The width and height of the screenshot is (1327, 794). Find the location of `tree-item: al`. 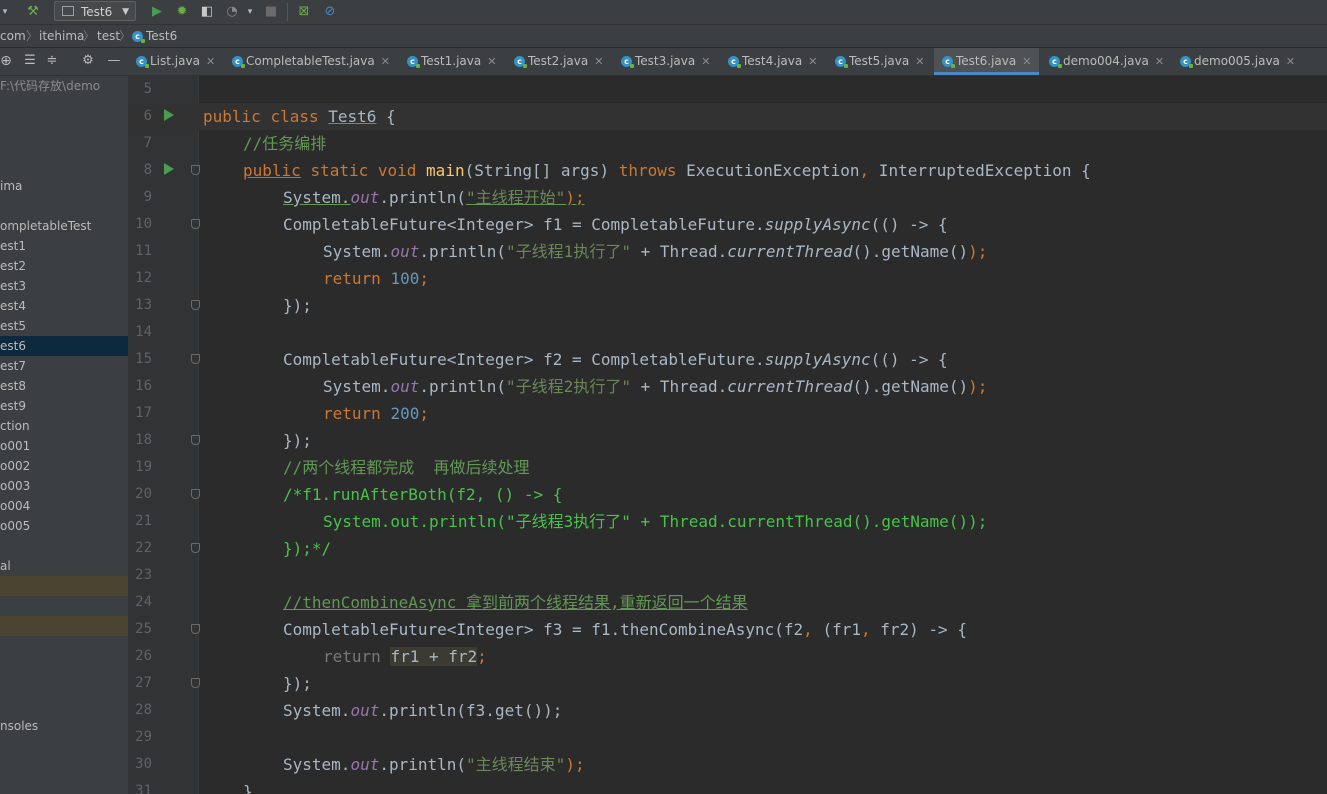

tree-item: al is located at coordinates (64, 566).